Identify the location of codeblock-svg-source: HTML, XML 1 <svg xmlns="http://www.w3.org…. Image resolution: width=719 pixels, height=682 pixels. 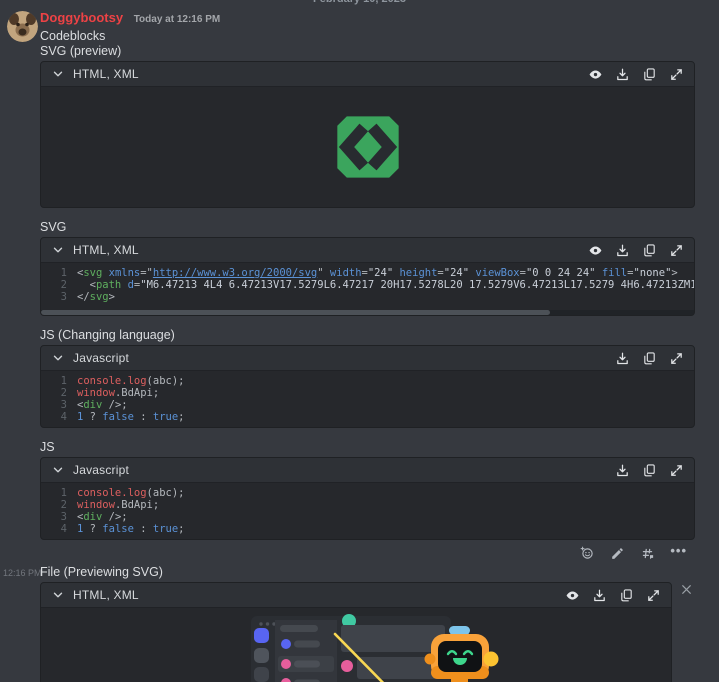
(367, 276).